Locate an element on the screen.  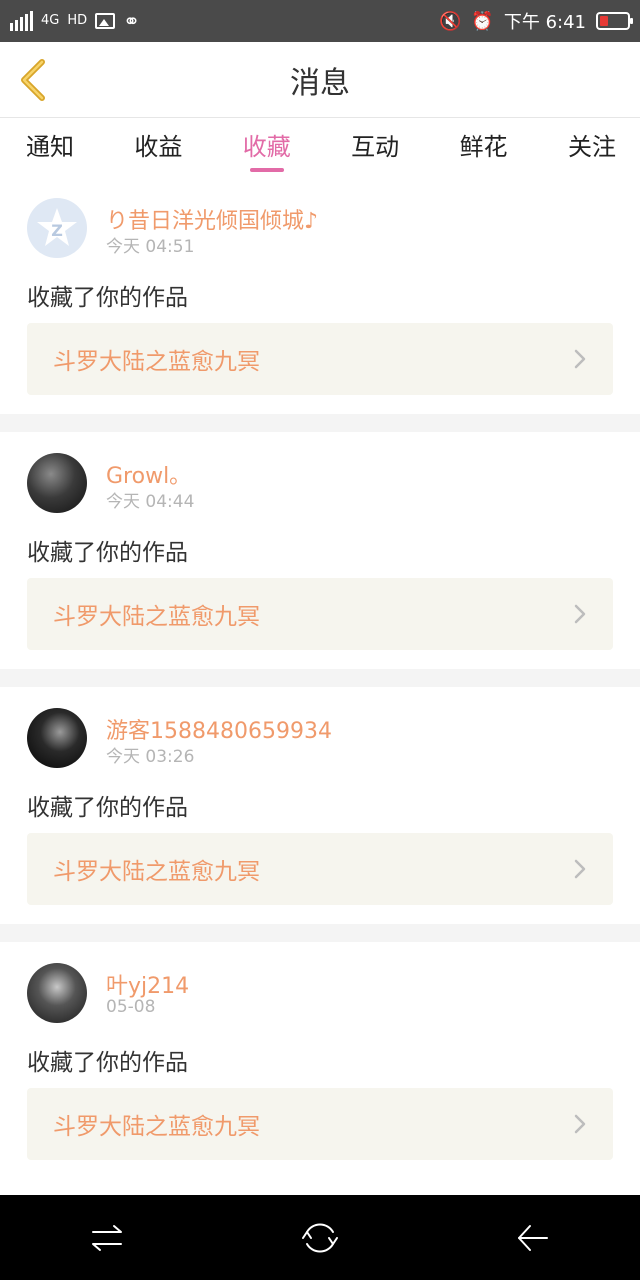
svg-text: Z is located at coordinates (57, 230).